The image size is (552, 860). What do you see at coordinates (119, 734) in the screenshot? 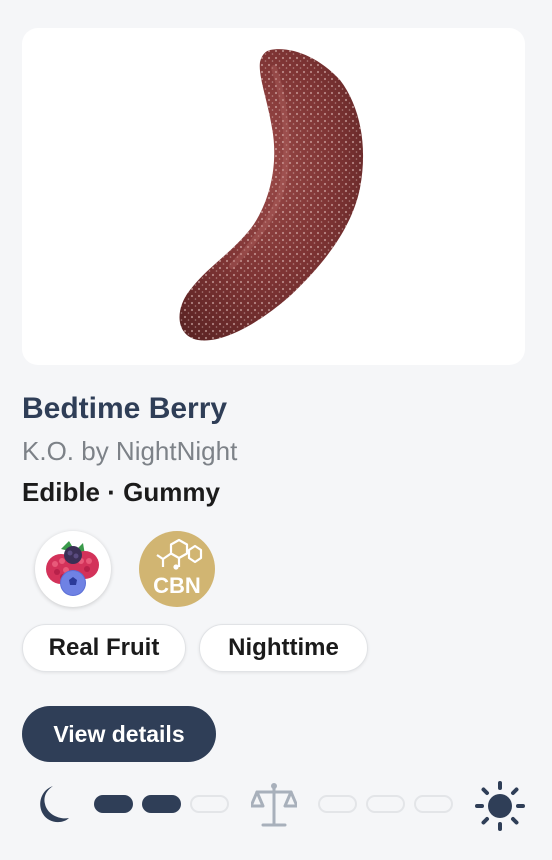
I see `view-details-button: View details` at bounding box center [119, 734].